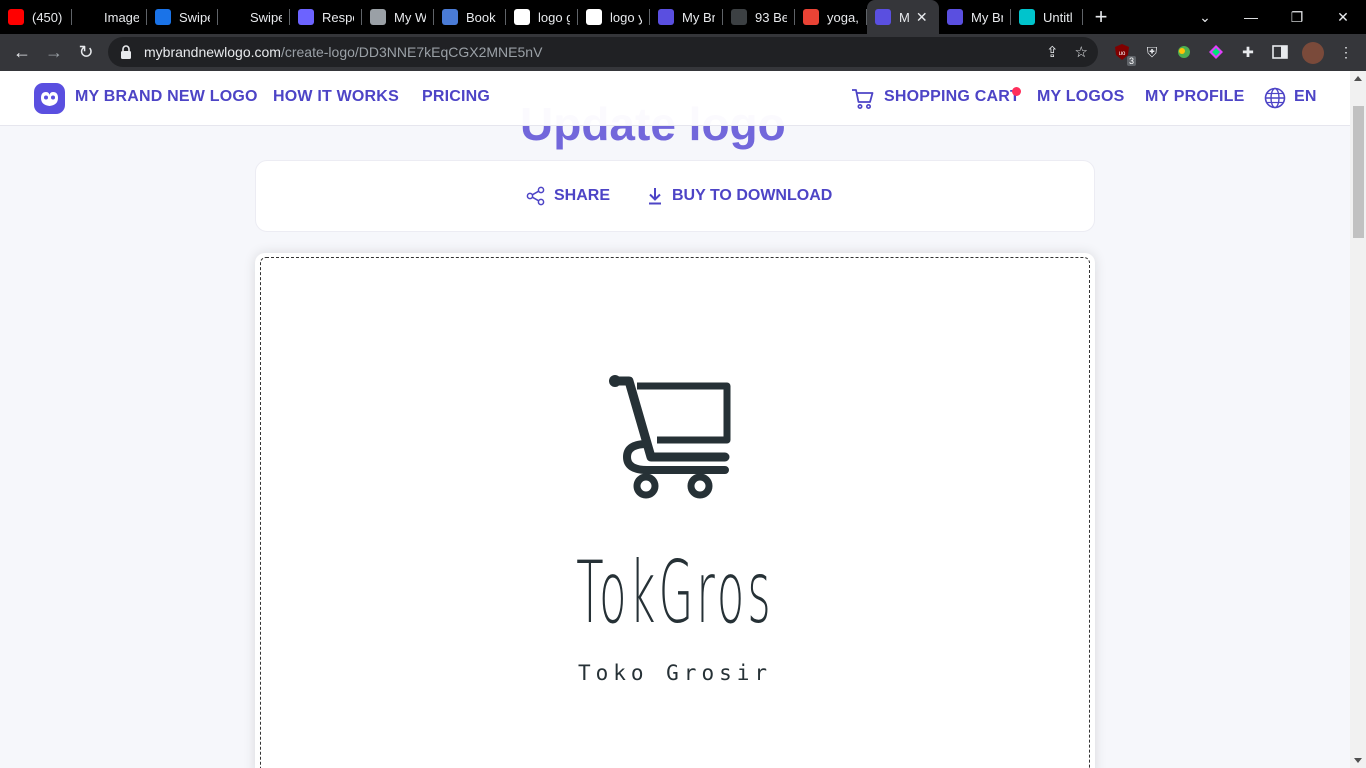 The image size is (1366, 768). What do you see at coordinates (1131, 61) in the screenshot?
I see `extension-badge: 3` at bounding box center [1131, 61].